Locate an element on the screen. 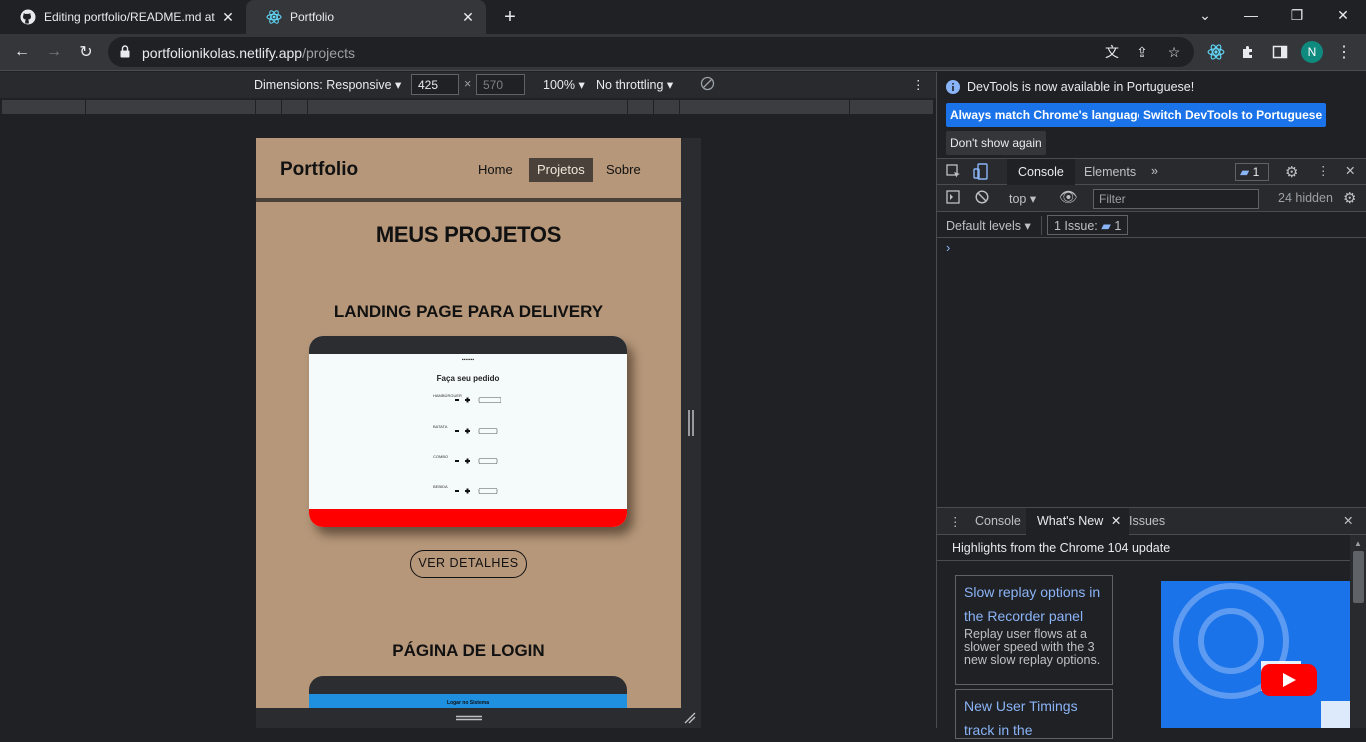 The height and width of the screenshot is (742, 1366). close-devtools-icon: ✕ is located at coordinates (1350, 170).